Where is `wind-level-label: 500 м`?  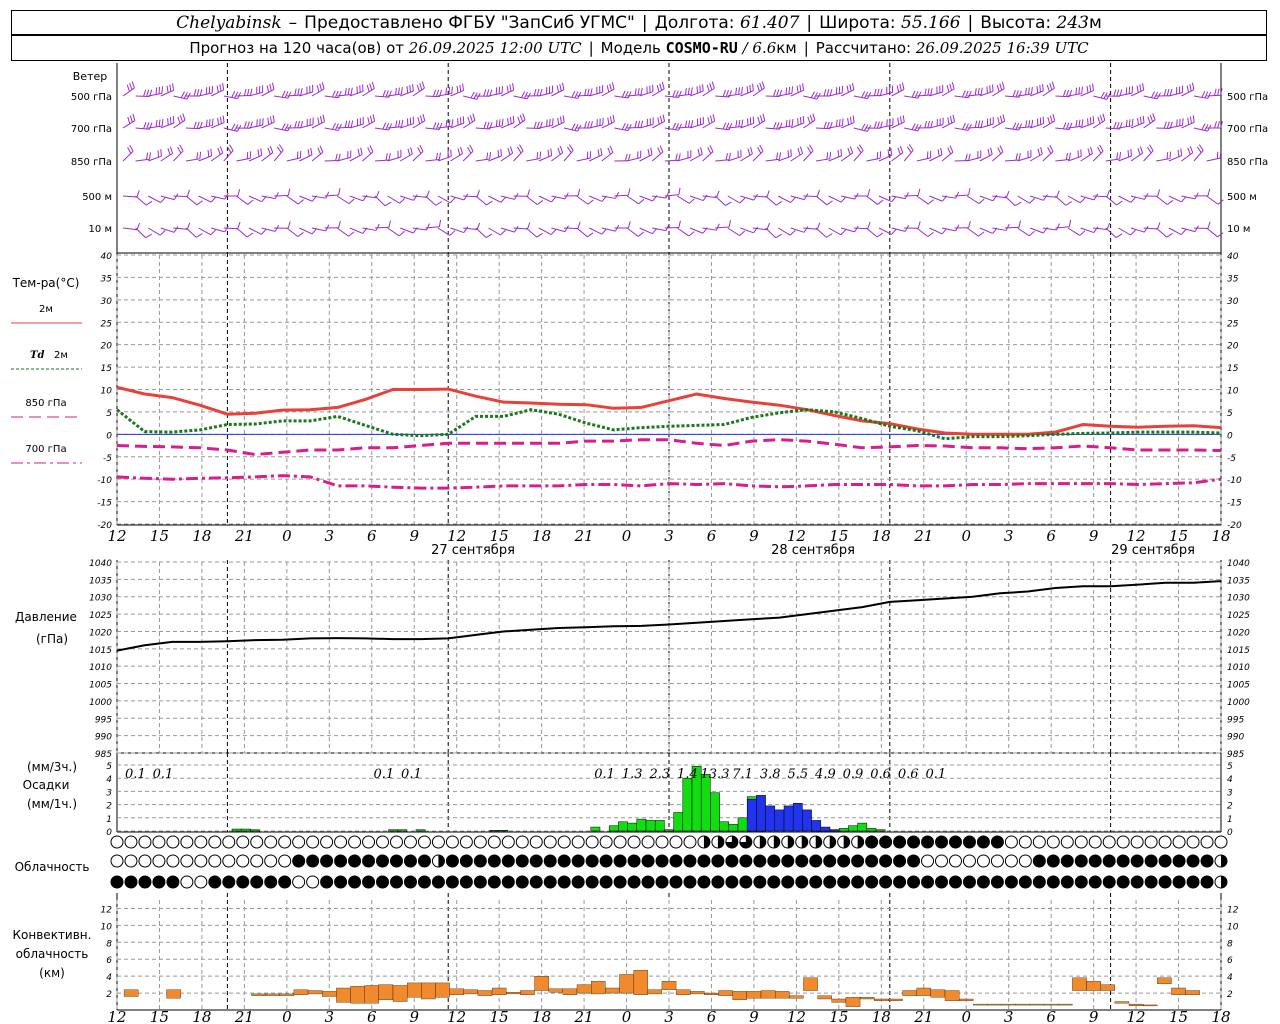
wind-level-label: 500 м is located at coordinates (97, 197).